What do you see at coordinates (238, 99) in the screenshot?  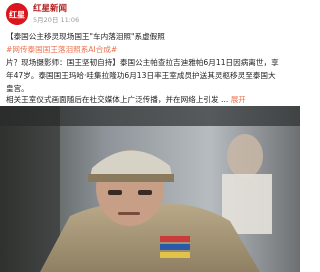 I see `expand-link: 展开` at bounding box center [238, 99].